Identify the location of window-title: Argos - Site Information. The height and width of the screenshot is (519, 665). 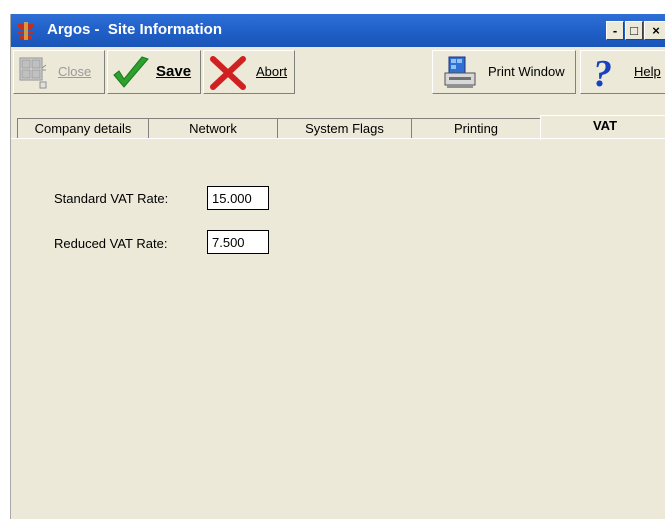
(135, 29).